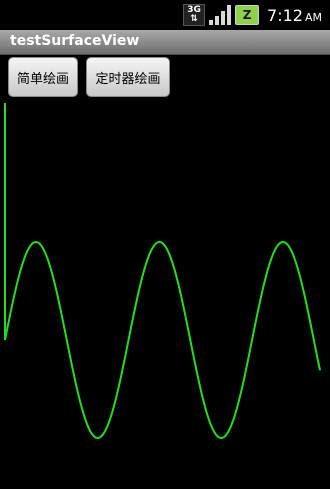  I want to click on app-title: testSurfaceView, so click(75, 41).